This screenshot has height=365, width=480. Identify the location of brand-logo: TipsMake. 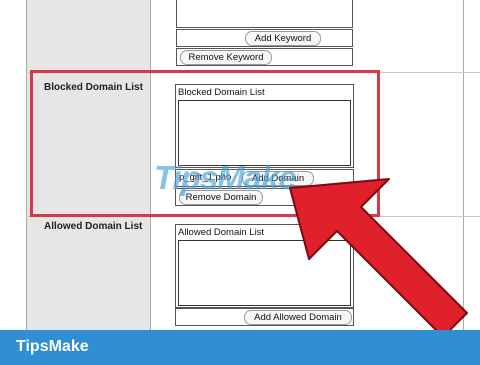
(52, 346).